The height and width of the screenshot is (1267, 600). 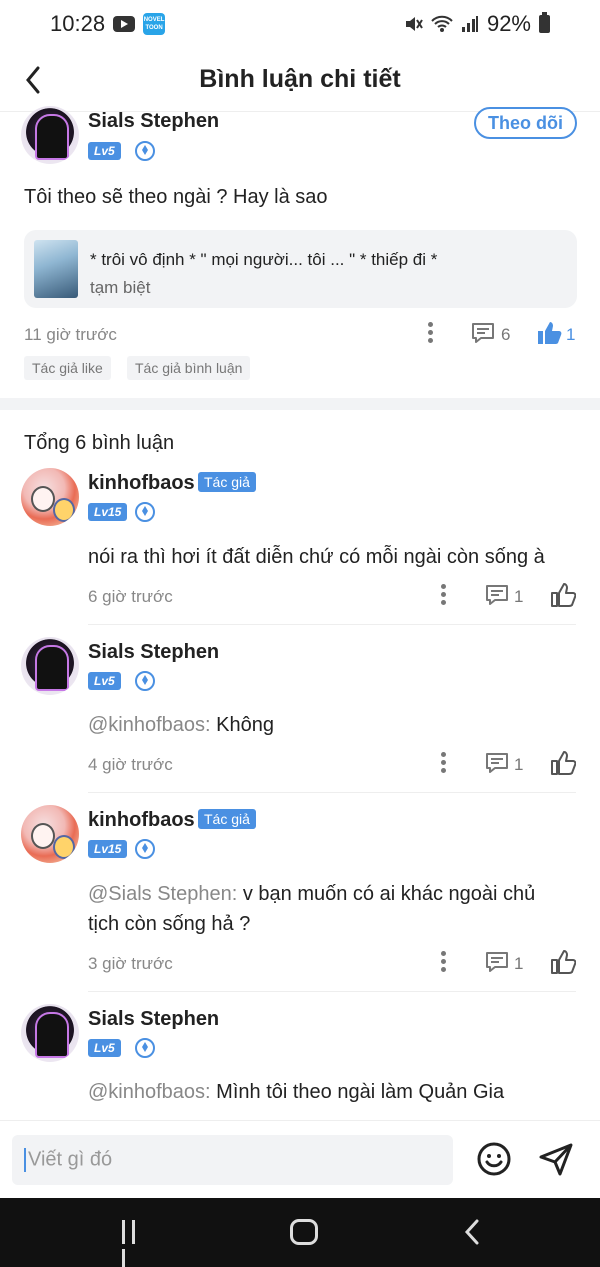 What do you see at coordinates (78, 23) in the screenshot?
I see `status-time: 10:28` at bounding box center [78, 23].